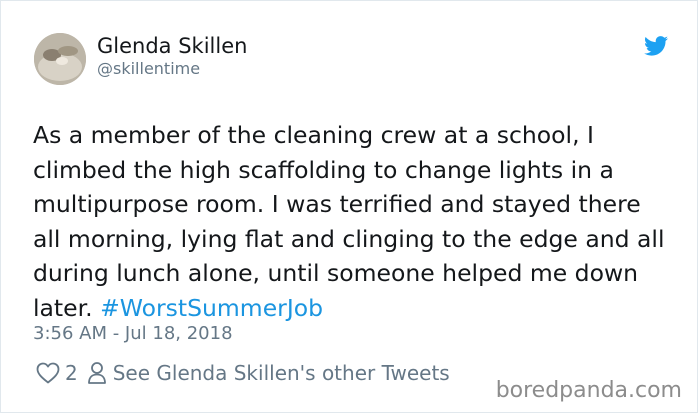  I want to click on heart-icon, so click(48, 373).